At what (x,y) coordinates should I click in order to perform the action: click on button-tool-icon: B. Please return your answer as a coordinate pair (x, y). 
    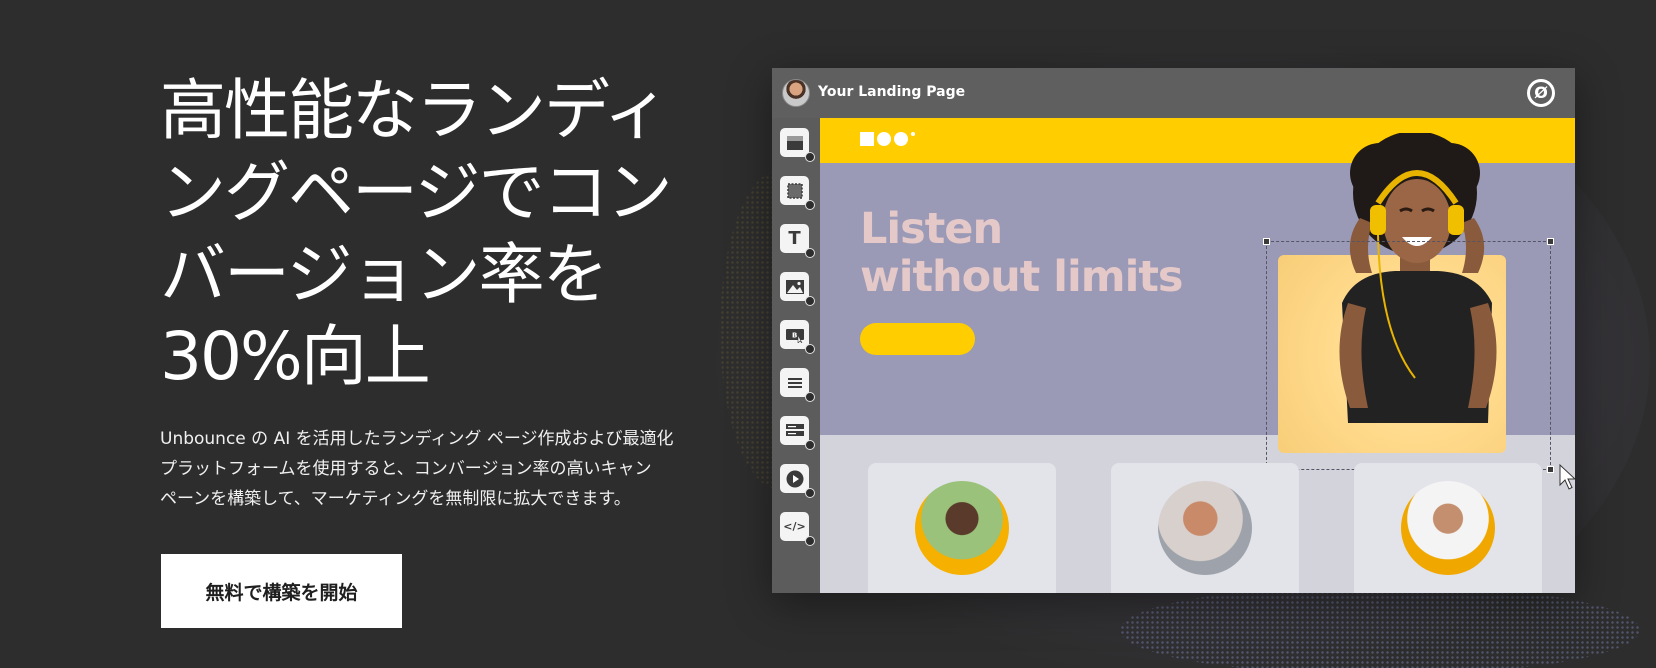
    Looking at the image, I should click on (797, 337).